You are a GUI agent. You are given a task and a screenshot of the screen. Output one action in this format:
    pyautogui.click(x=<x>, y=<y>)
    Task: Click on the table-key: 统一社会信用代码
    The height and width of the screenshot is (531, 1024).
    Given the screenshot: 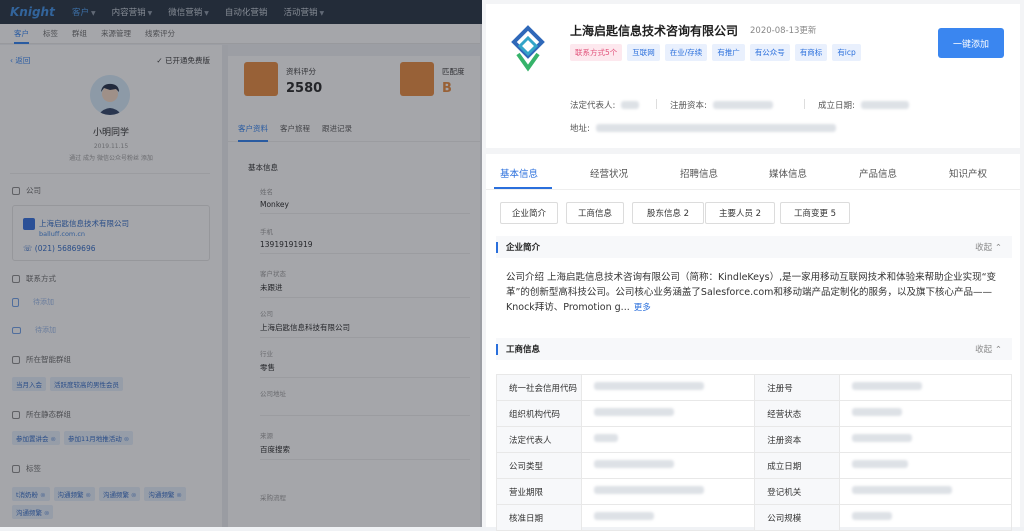 What is the action you would take?
    pyautogui.click(x=539, y=387)
    